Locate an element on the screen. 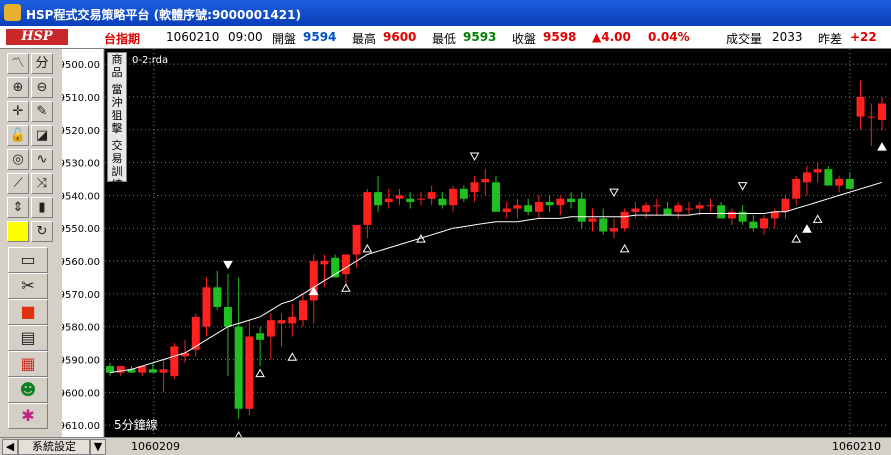  y-tick-label: 9500.00 is located at coordinates (81, 65).